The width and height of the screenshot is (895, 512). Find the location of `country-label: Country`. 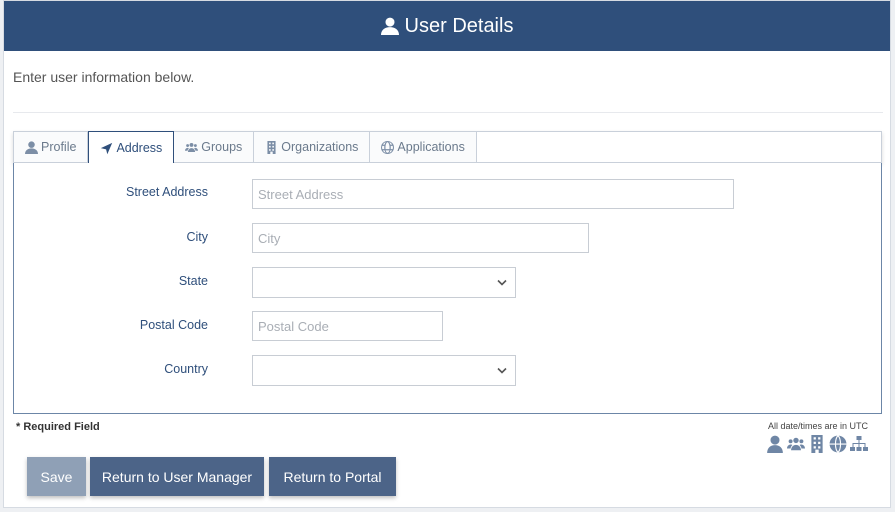

country-label: Country is located at coordinates (186, 369).